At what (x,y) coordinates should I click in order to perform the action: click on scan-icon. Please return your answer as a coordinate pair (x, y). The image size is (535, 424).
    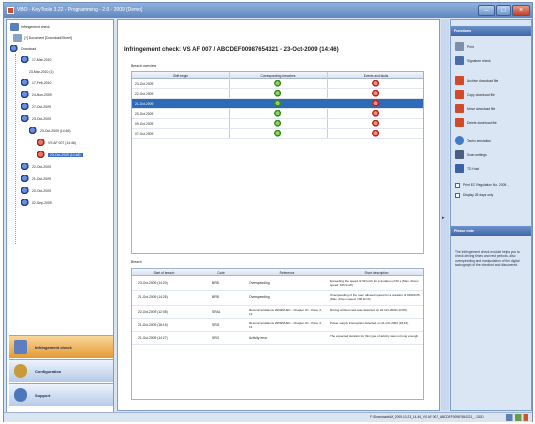
    Looking at the image, I should click on (459, 154).